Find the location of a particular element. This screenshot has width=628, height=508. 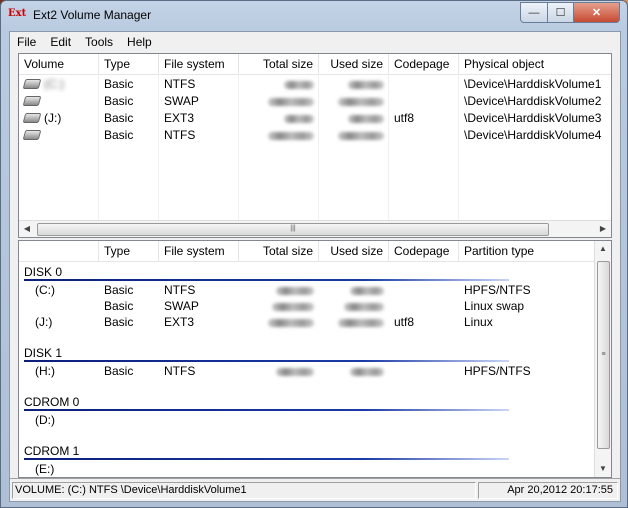

partition-type-cell: HPFS/NTFS is located at coordinates (497, 290).